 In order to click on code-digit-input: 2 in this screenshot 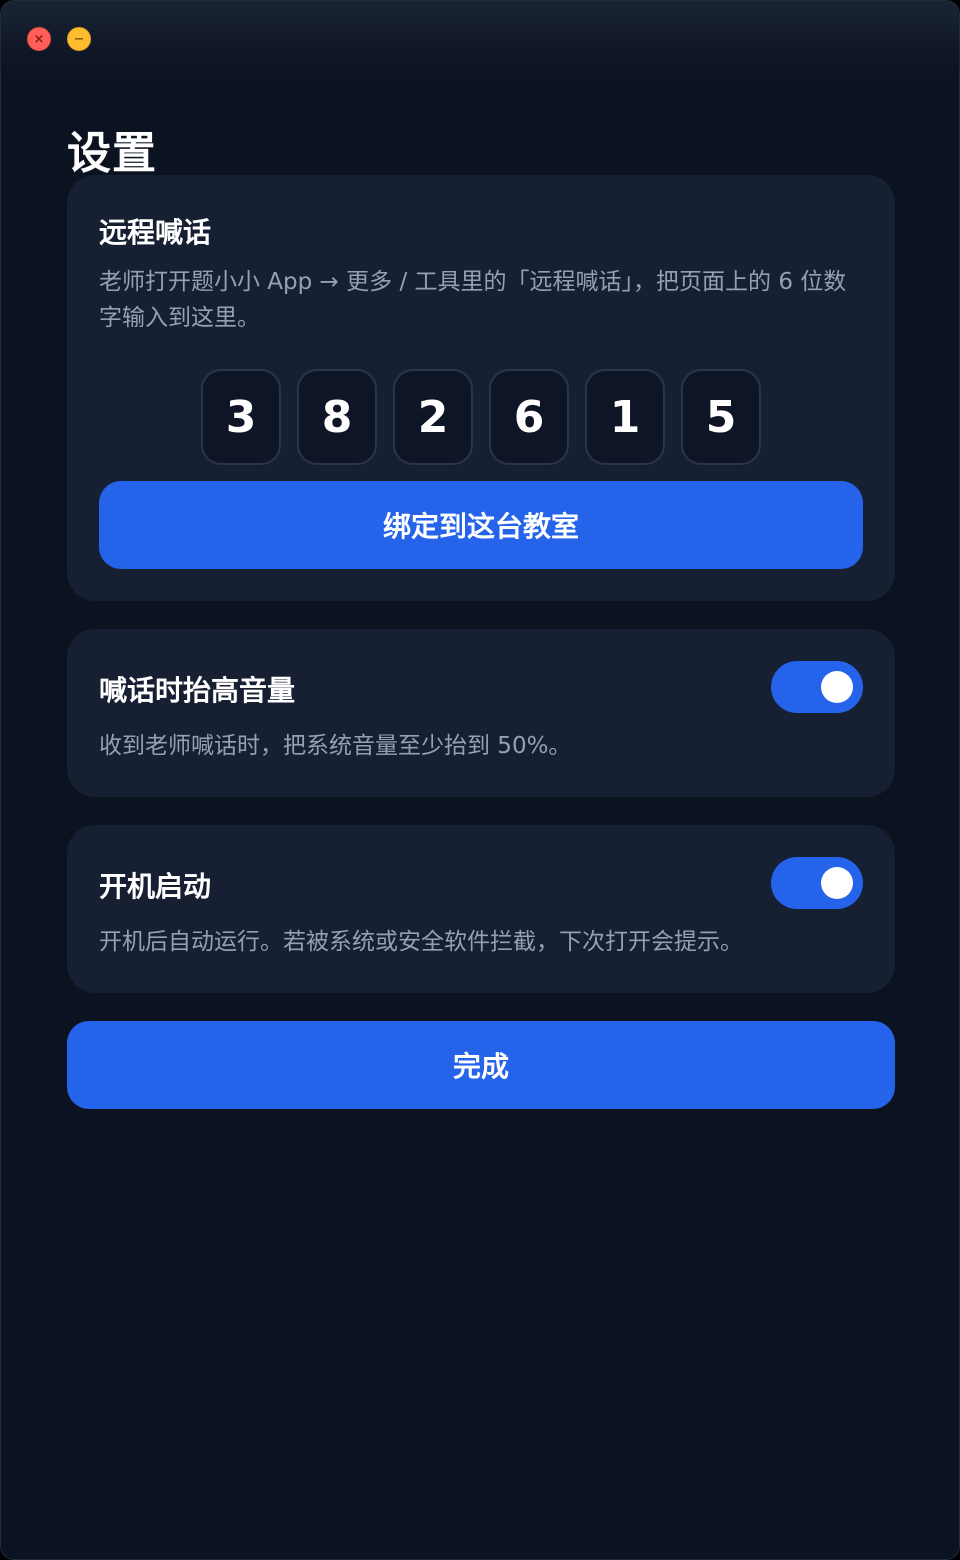, I will do `click(433, 417)`.